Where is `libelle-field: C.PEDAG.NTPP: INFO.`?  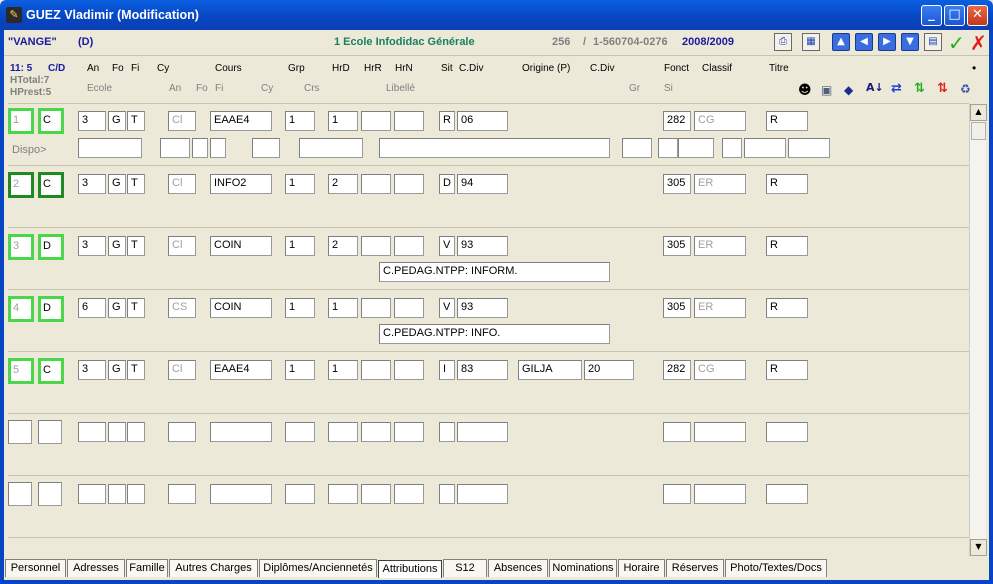
libelle-field: C.PEDAG.NTPP: INFO. is located at coordinates (494, 334).